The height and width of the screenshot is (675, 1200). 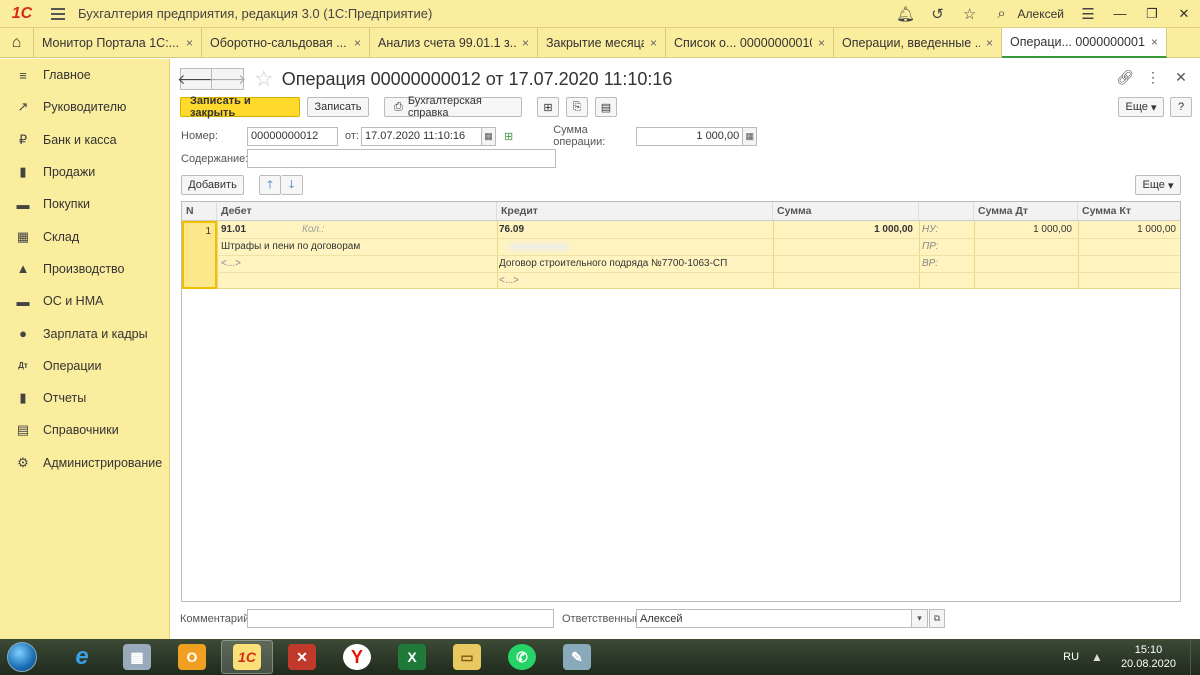 I want to click on col-header-sum: Сумма, so click(x=846, y=211).